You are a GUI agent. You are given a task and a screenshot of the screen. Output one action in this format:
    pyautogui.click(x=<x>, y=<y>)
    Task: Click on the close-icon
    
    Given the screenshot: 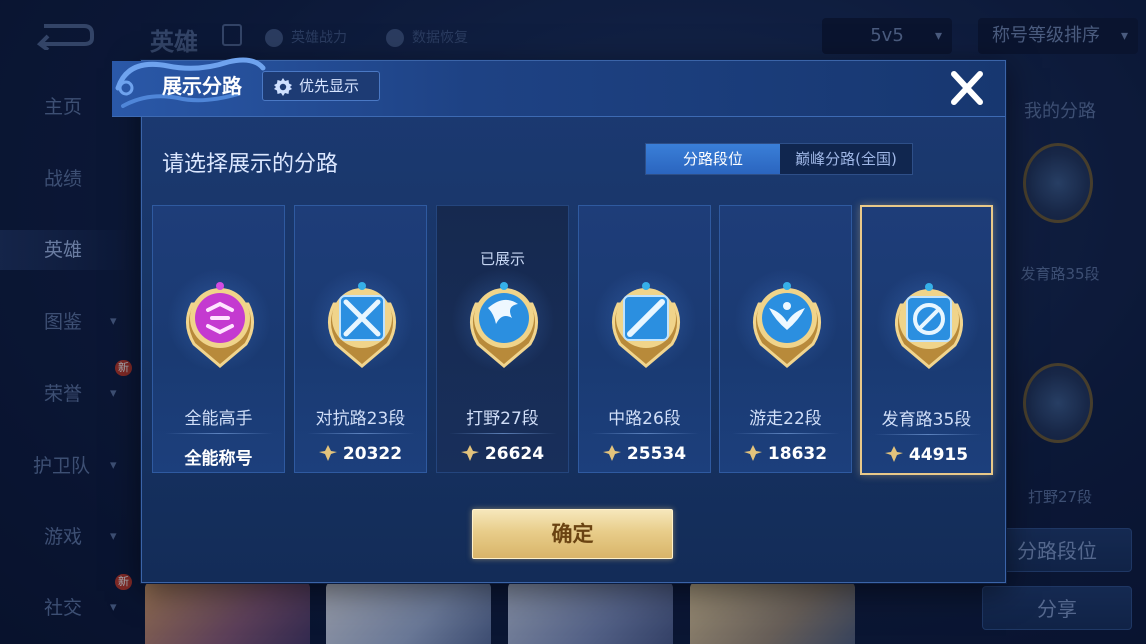 What is the action you would take?
    pyautogui.click(x=967, y=88)
    